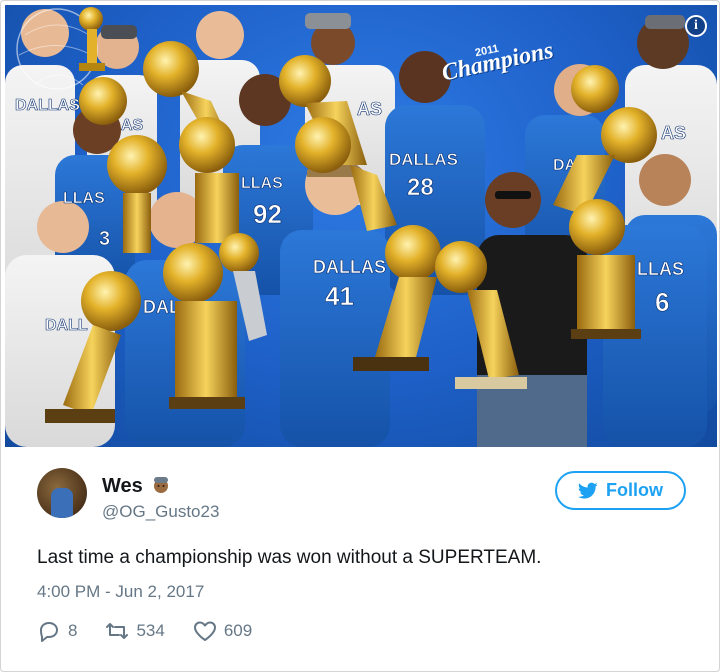  I want to click on jersey-text: DALL, so click(66, 325).